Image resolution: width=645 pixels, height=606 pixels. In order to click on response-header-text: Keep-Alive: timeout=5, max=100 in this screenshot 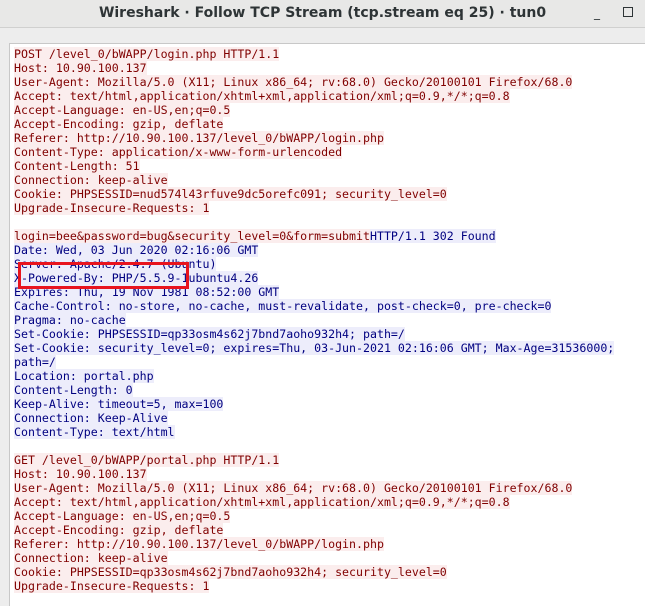, I will do `click(119, 404)`.